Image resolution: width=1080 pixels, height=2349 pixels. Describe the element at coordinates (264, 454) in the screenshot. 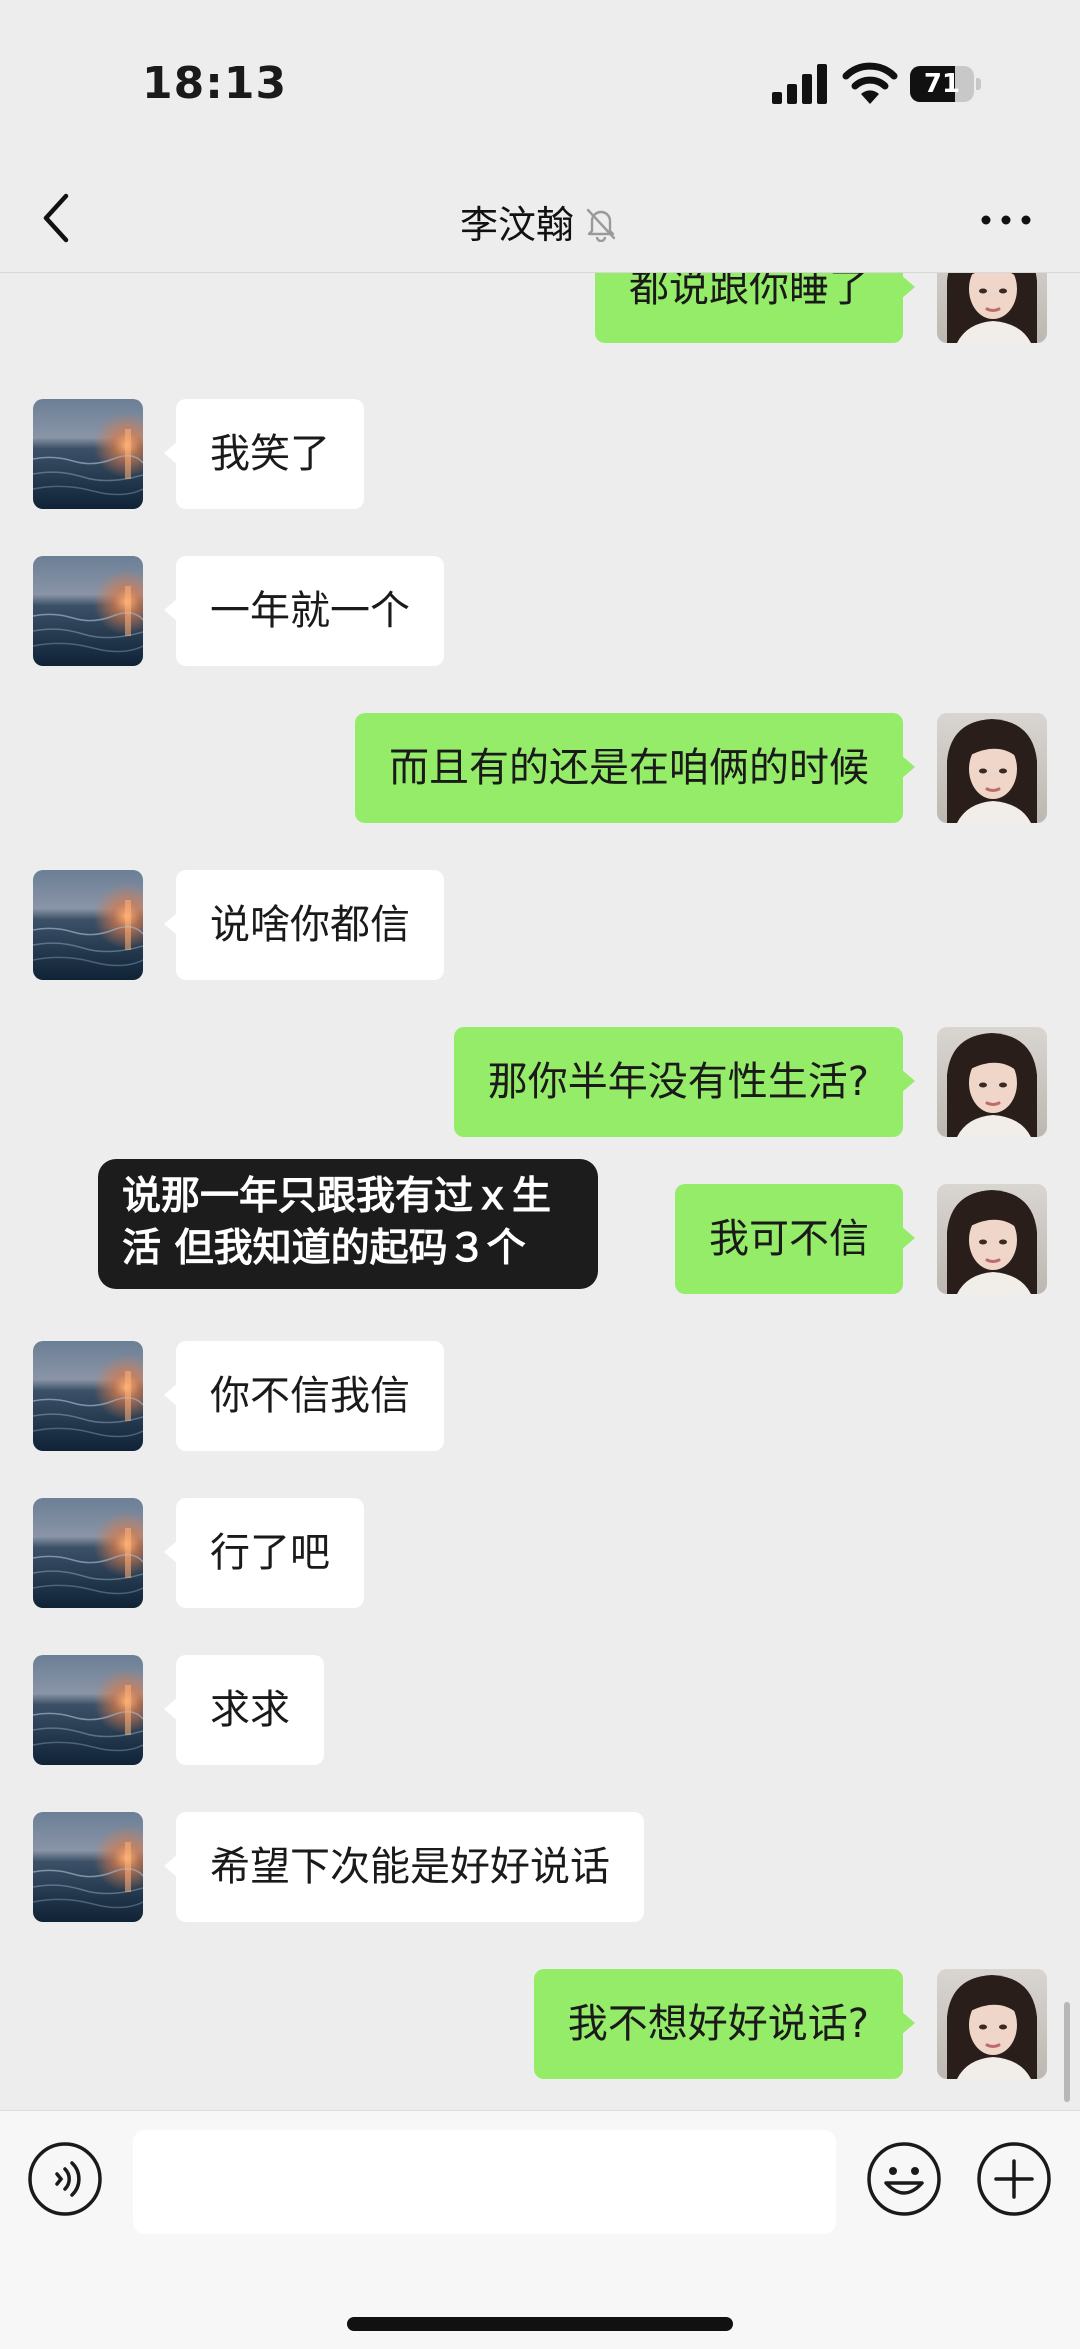

I see `message-bubble-incoming: 我笑了` at that location.